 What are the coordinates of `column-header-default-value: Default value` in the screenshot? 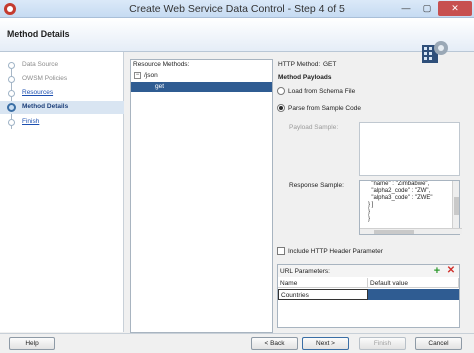 It's located at (413, 283).